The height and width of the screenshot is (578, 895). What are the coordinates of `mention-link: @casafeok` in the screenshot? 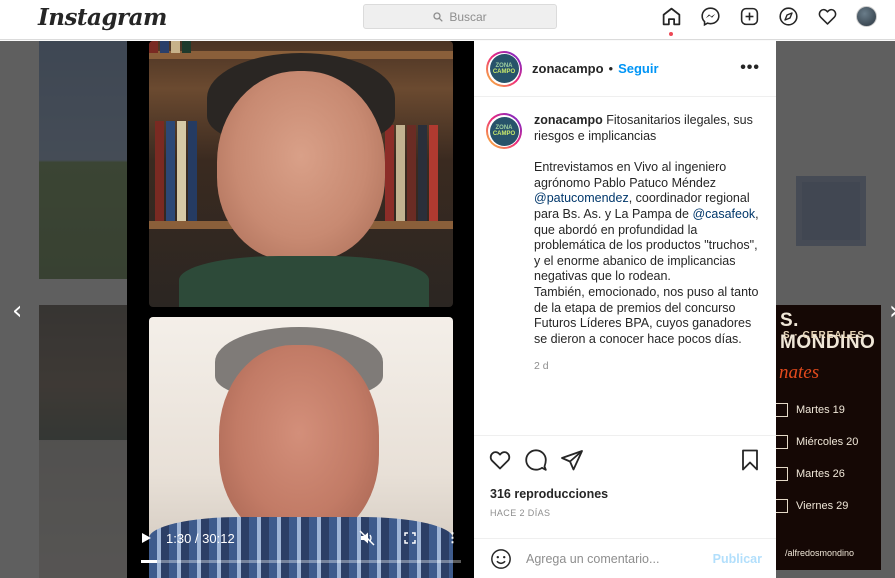 It's located at (723, 214).